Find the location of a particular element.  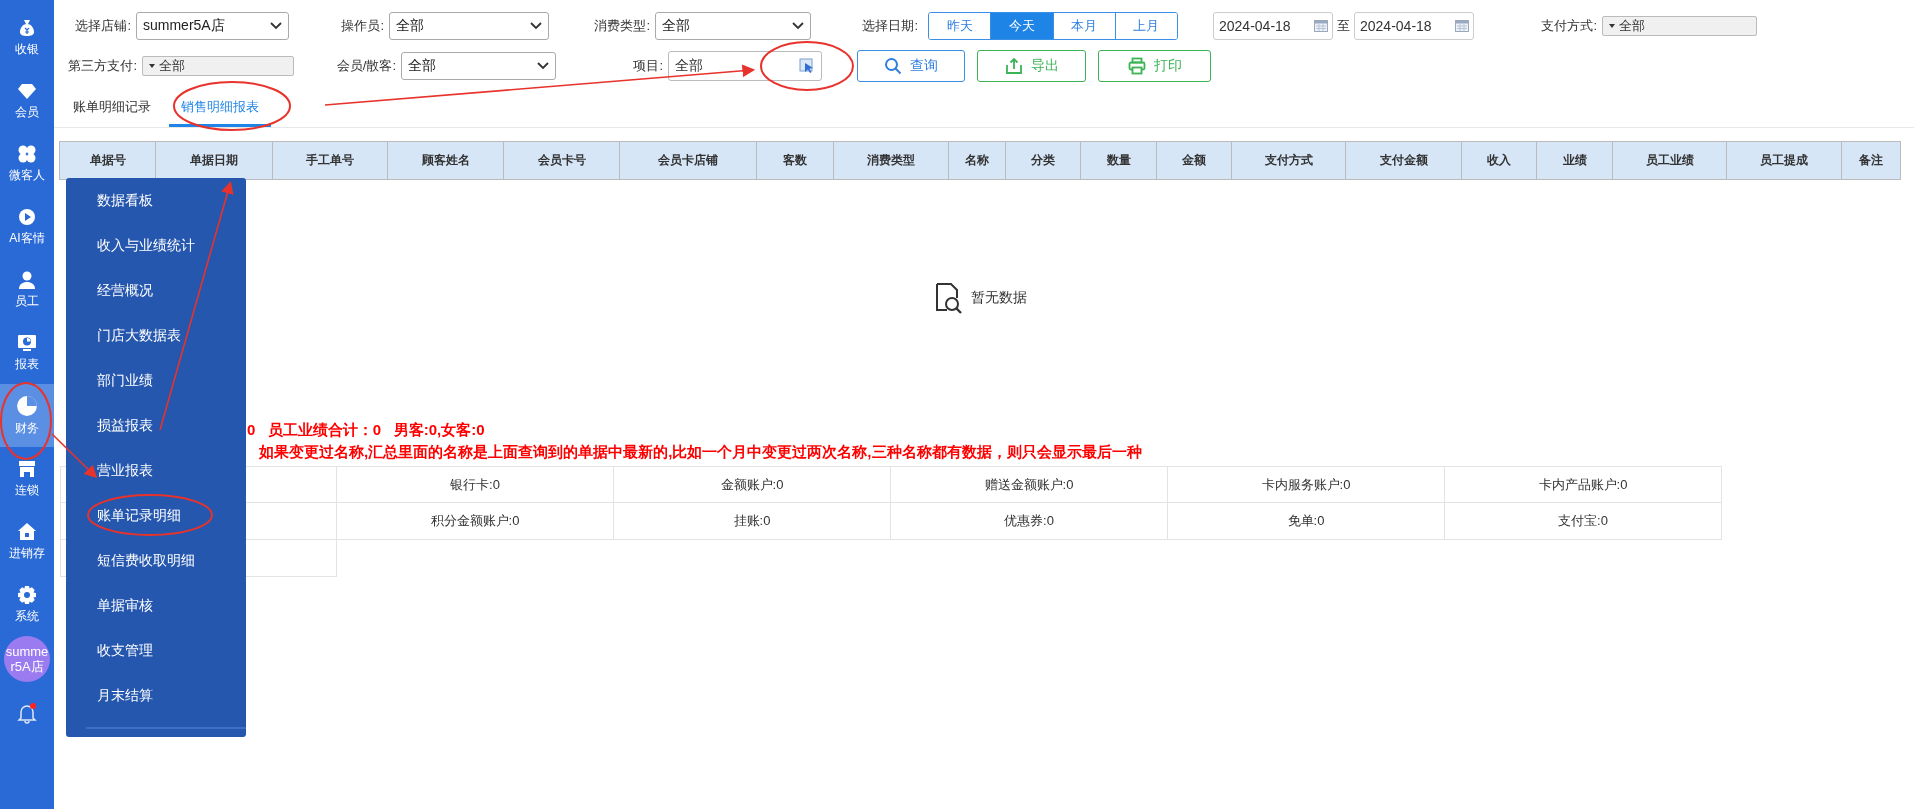

column-header: 客数 is located at coordinates (795, 160).